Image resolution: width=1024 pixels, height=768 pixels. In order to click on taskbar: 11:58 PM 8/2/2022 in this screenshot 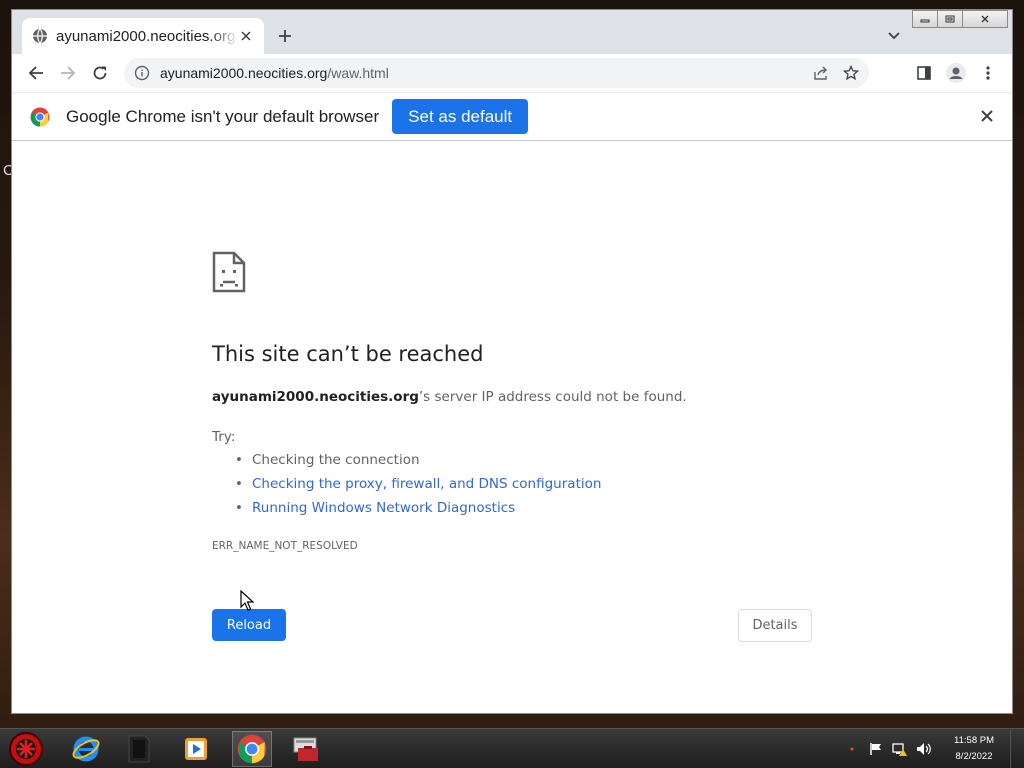, I will do `click(512, 748)`.